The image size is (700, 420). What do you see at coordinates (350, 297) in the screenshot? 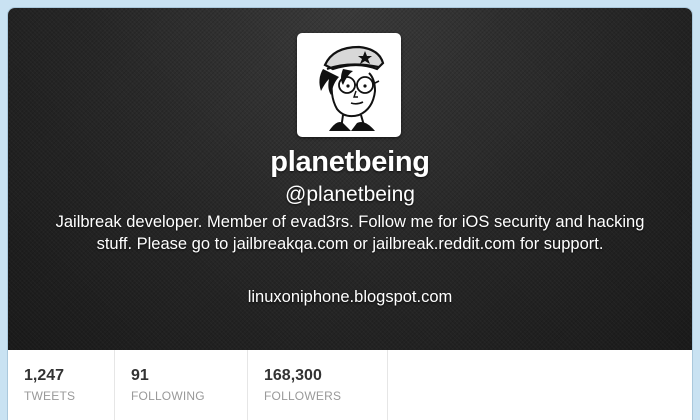
I see `profile-url-link: linuxoniphone.blogspot.com` at bounding box center [350, 297].